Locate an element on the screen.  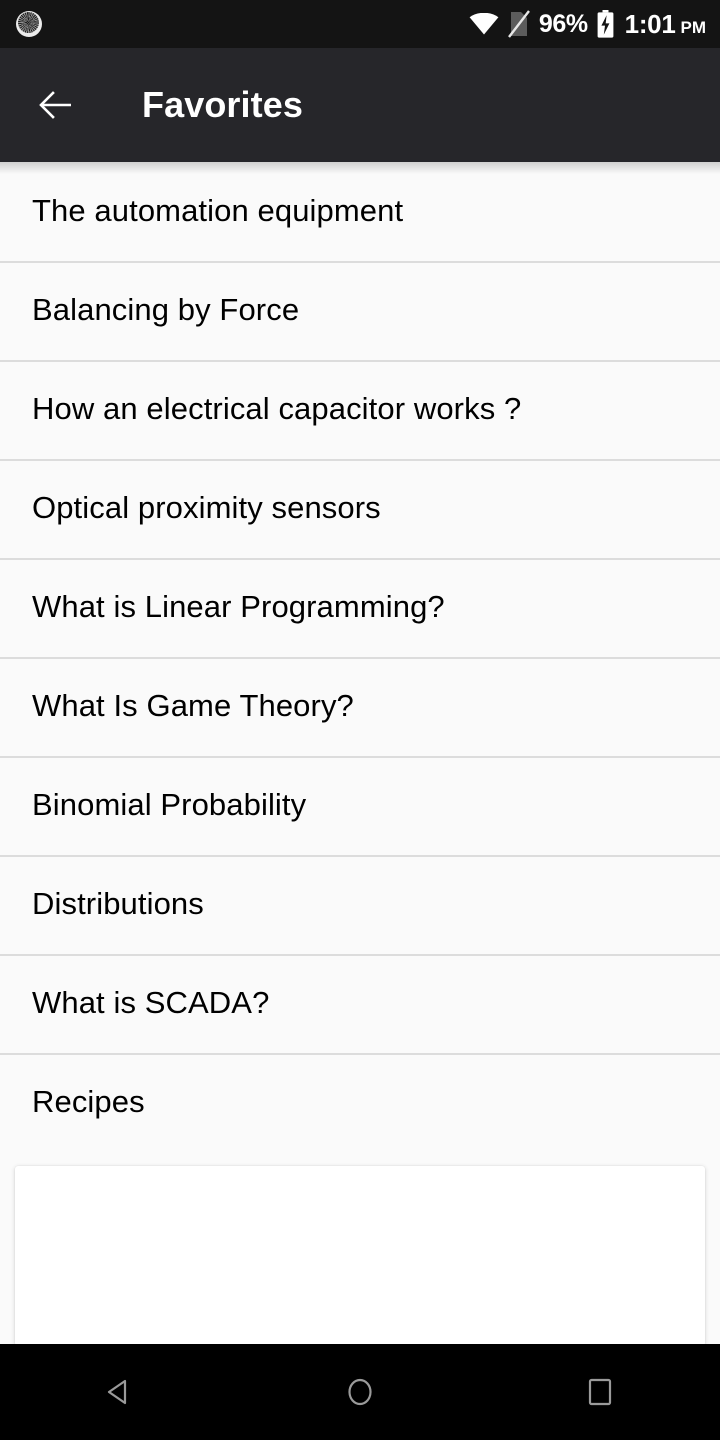
list-item-label: Optical proximity sensors is located at coordinates (206, 508).